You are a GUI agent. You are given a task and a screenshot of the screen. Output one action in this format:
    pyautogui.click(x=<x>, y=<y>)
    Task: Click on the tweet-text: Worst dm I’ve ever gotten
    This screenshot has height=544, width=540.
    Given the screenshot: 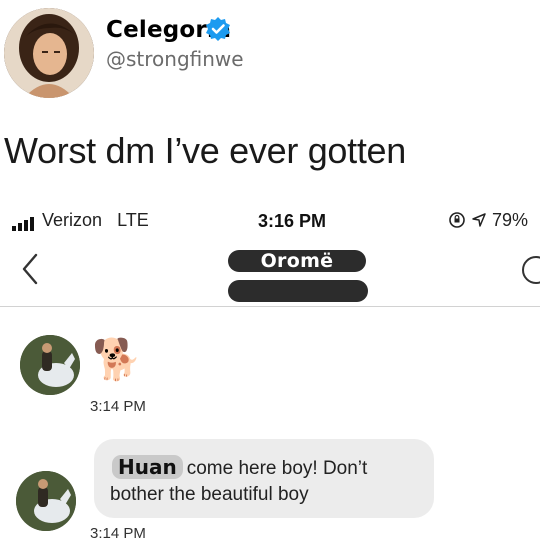 What is the action you would take?
    pyautogui.click(x=205, y=150)
    